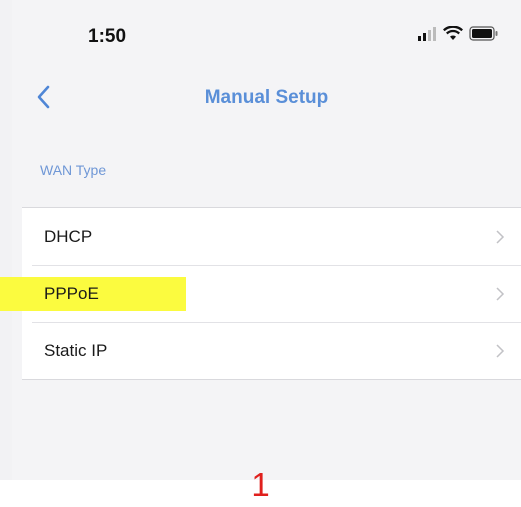 Image resolution: width=521 pixels, height=507 pixels. Describe the element at coordinates (260, 484) in the screenshot. I see `step-number-annotation: 1` at that location.